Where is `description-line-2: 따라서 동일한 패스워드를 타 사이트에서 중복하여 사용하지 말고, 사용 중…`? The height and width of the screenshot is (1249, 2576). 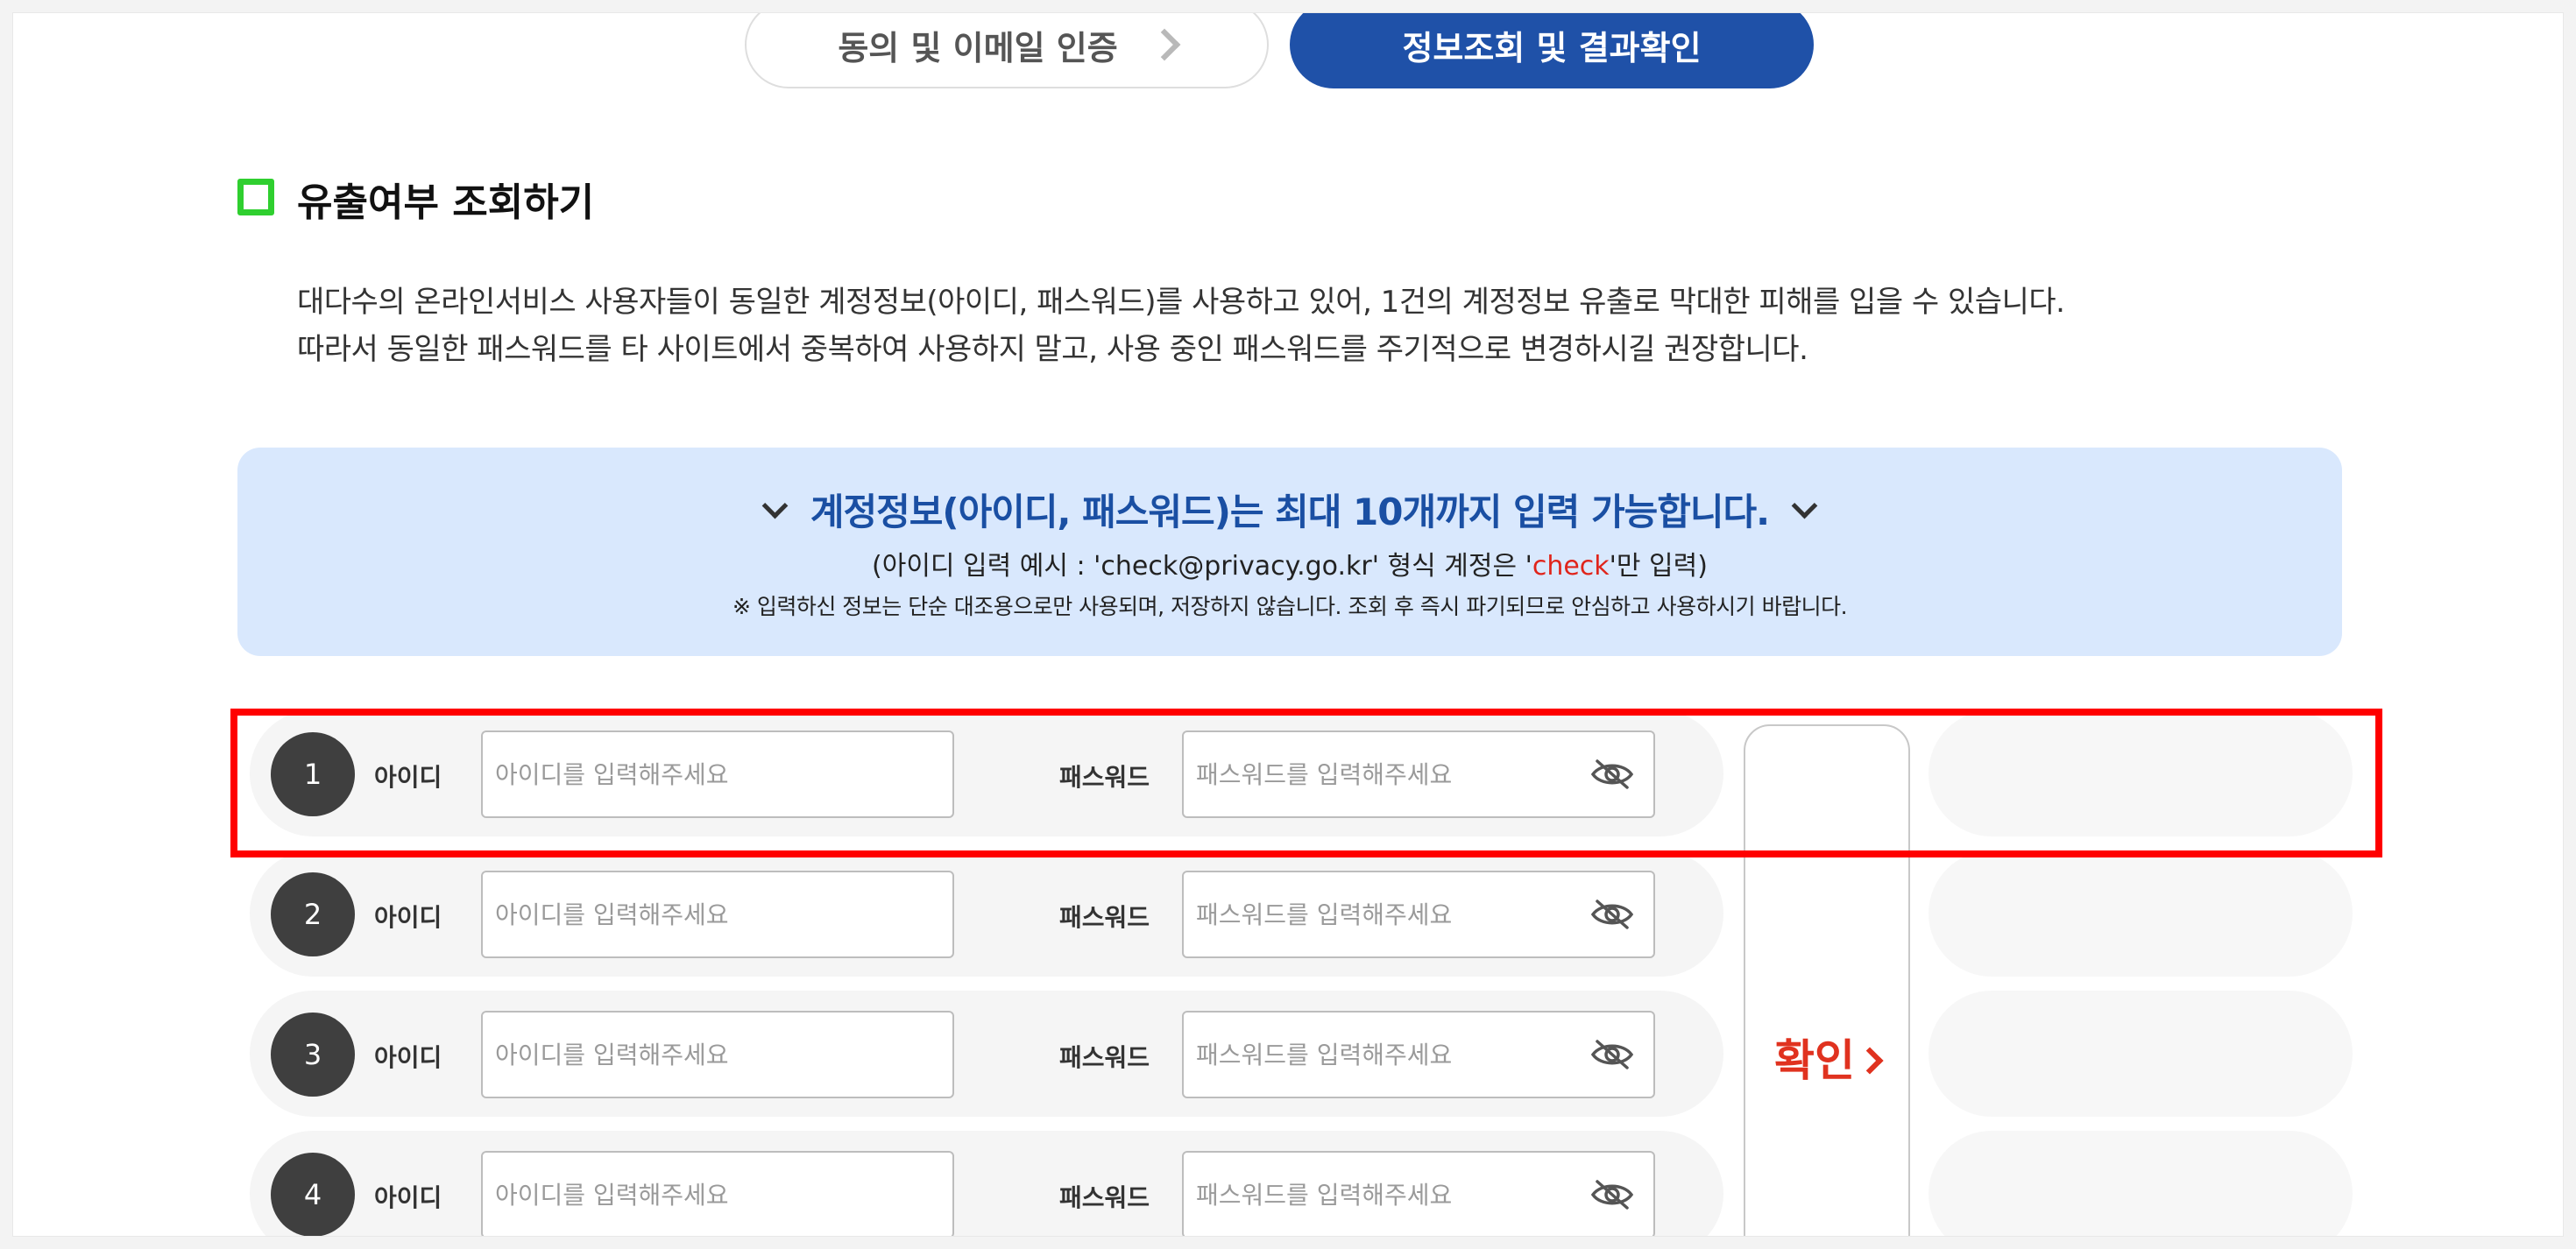 description-line-2: 따라서 동일한 패스워드를 타 사이트에서 중복하여 사용하지 말고, 사용 중… is located at coordinates (1052, 349).